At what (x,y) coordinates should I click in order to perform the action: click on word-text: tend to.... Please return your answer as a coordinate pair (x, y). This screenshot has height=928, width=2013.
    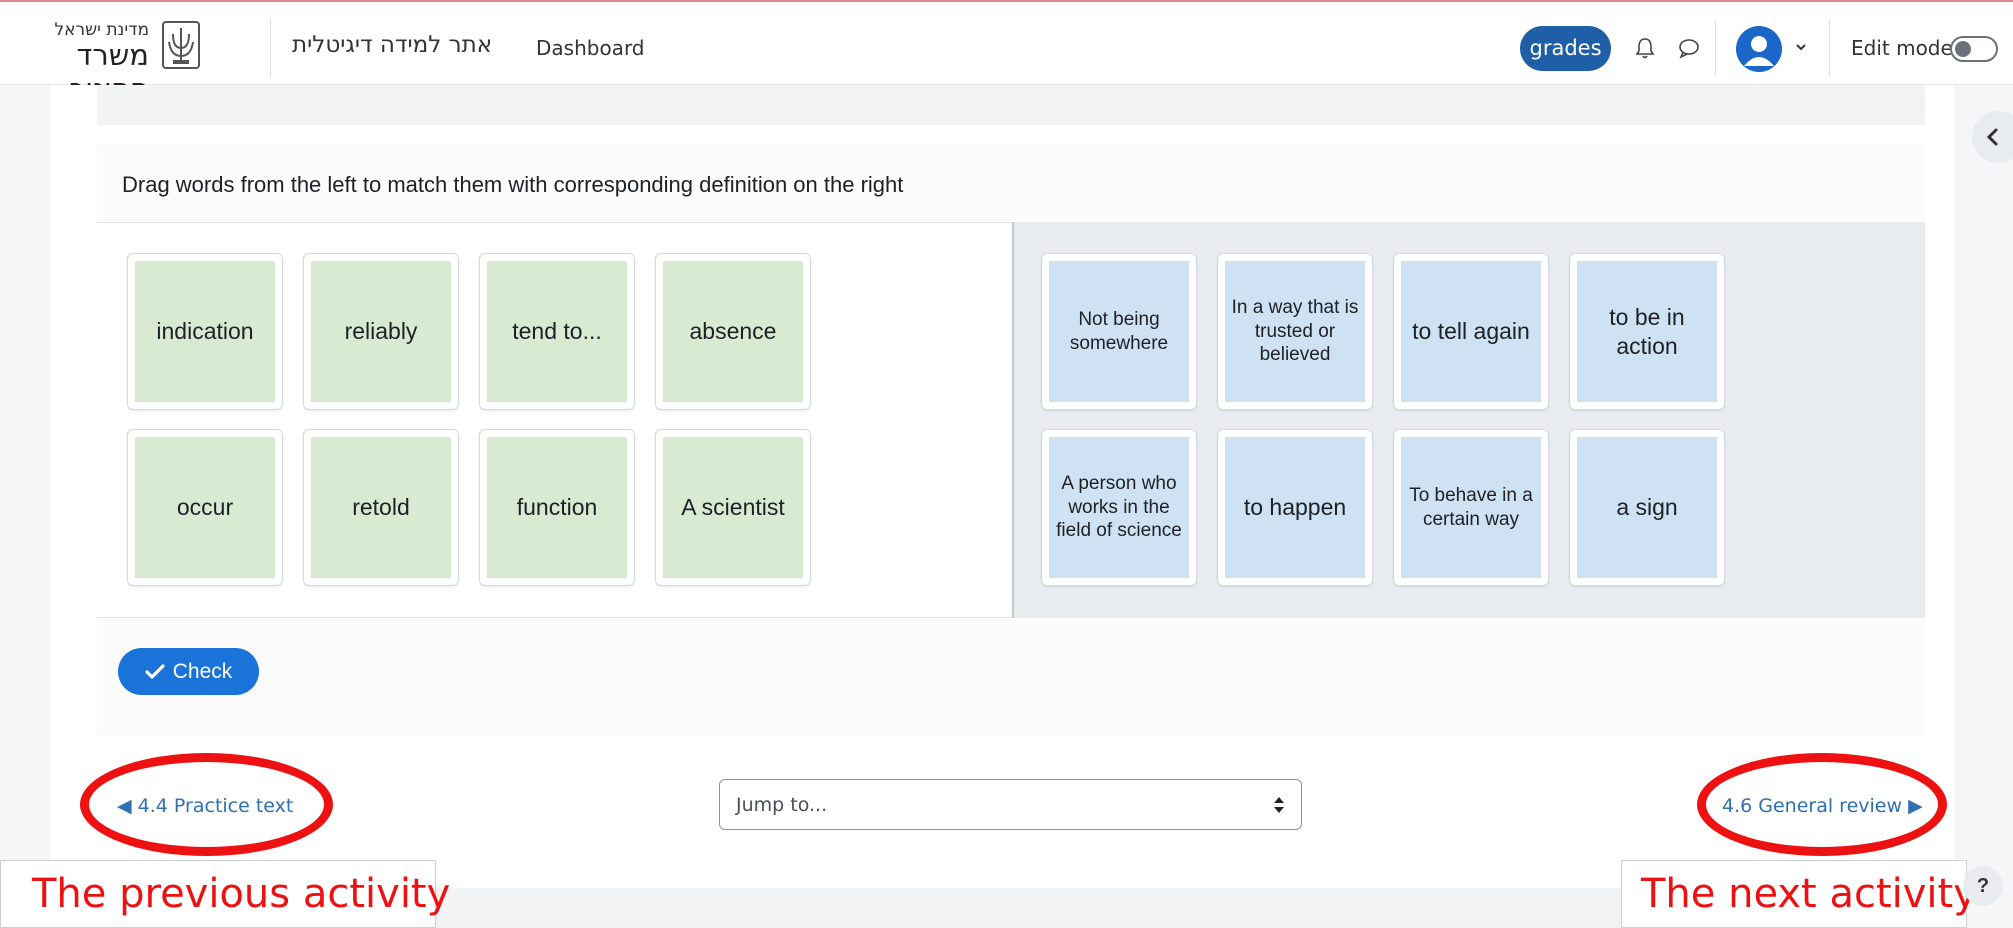
    Looking at the image, I should click on (557, 331).